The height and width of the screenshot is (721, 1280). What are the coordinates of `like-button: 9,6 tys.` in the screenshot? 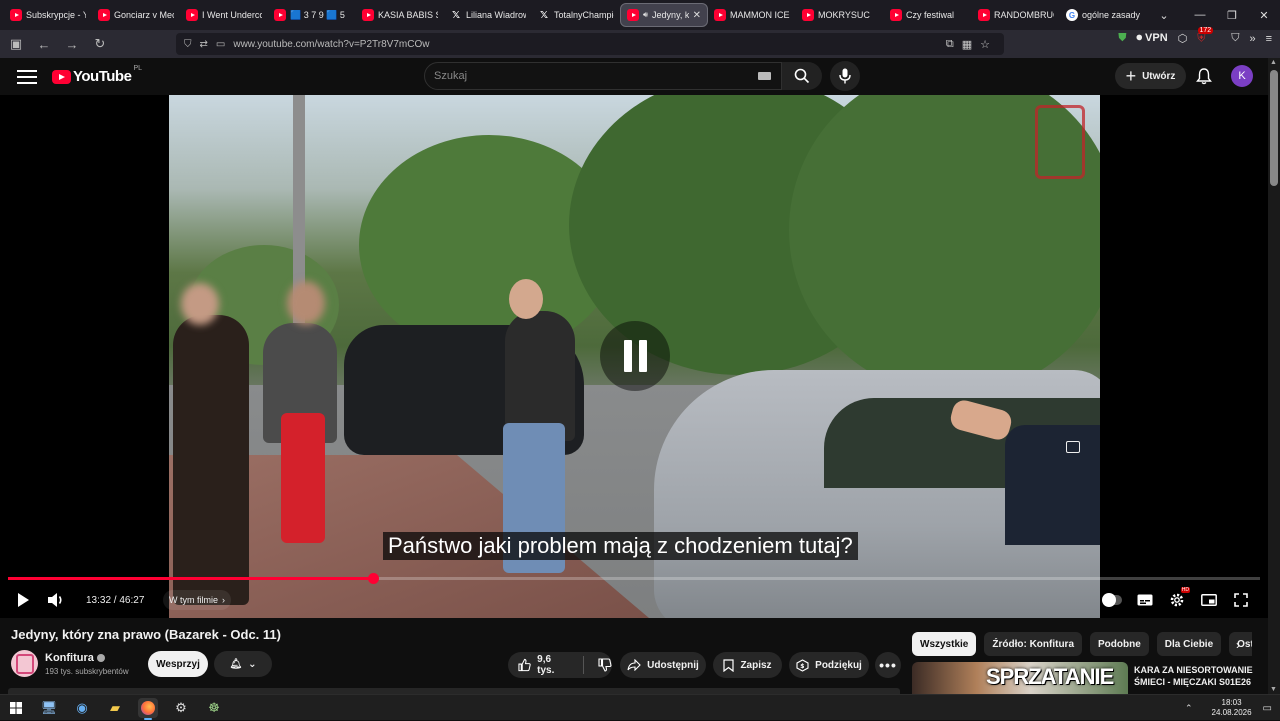 It's located at (543, 665).